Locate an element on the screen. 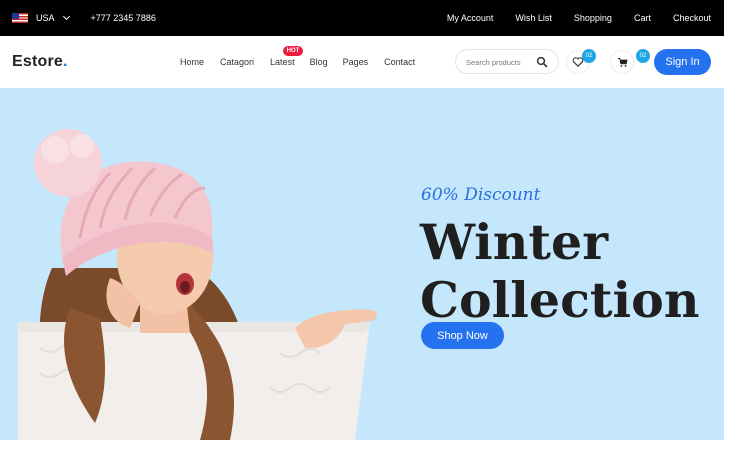 This screenshot has width=750, height=460. search-box is located at coordinates (507, 61).